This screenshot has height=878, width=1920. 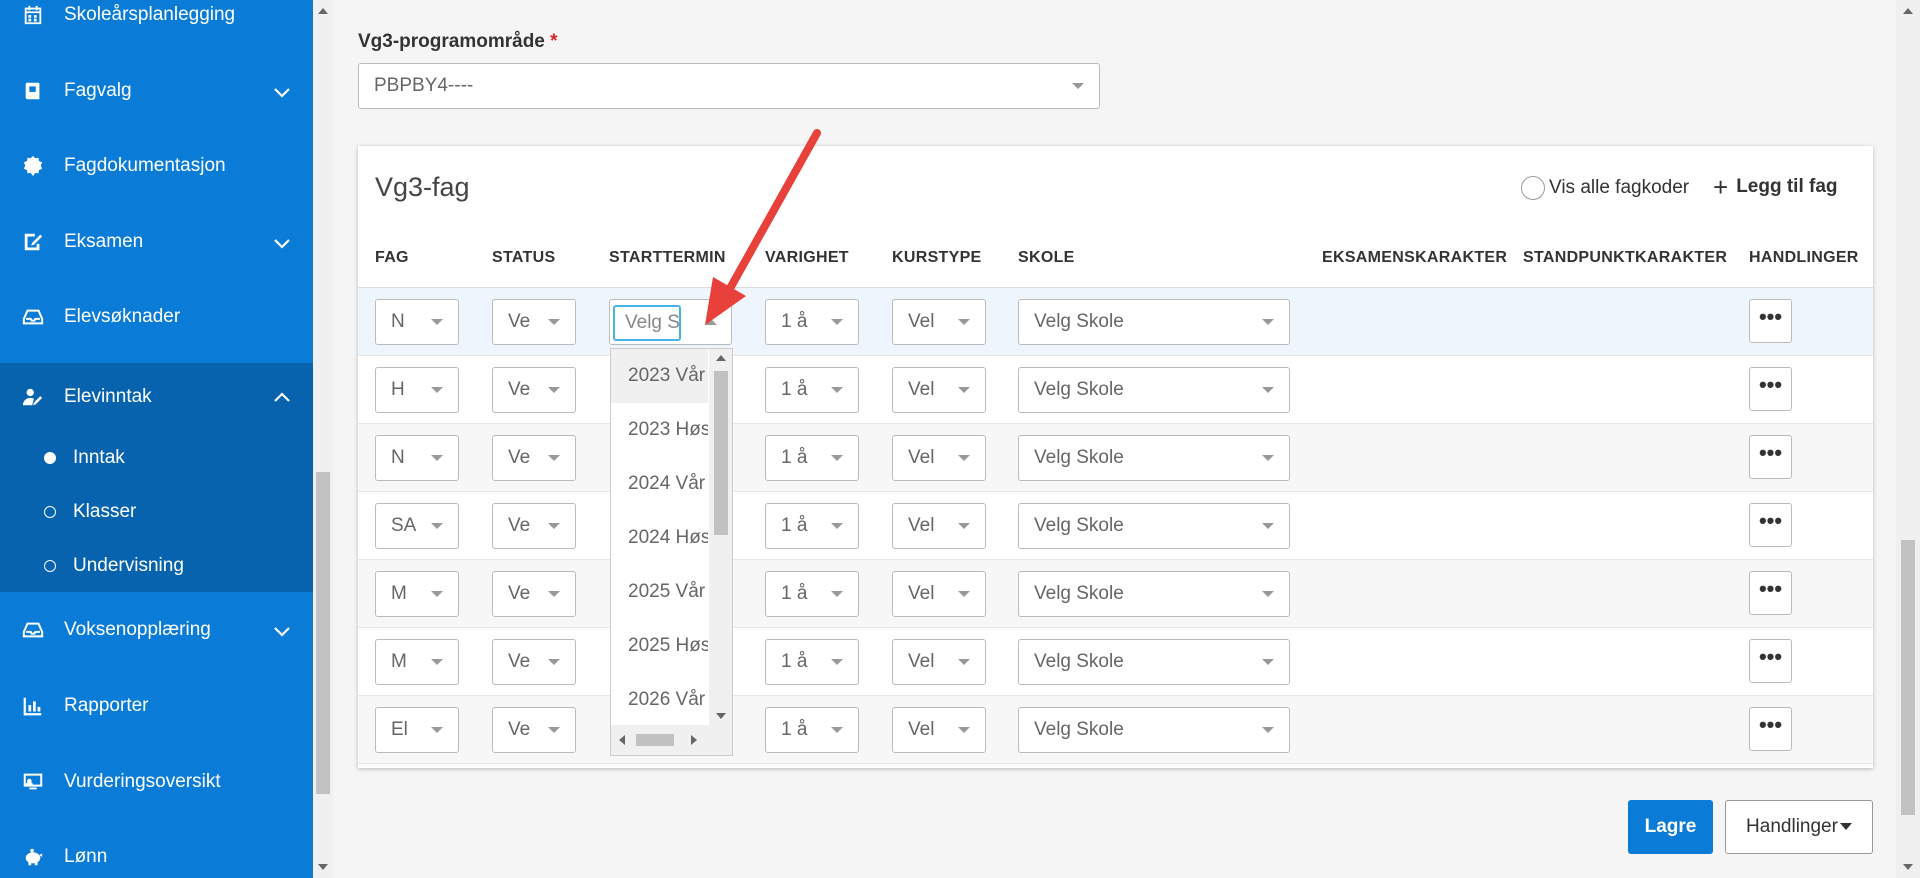 I want to click on card-title: Vg3-fag, so click(x=422, y=187).